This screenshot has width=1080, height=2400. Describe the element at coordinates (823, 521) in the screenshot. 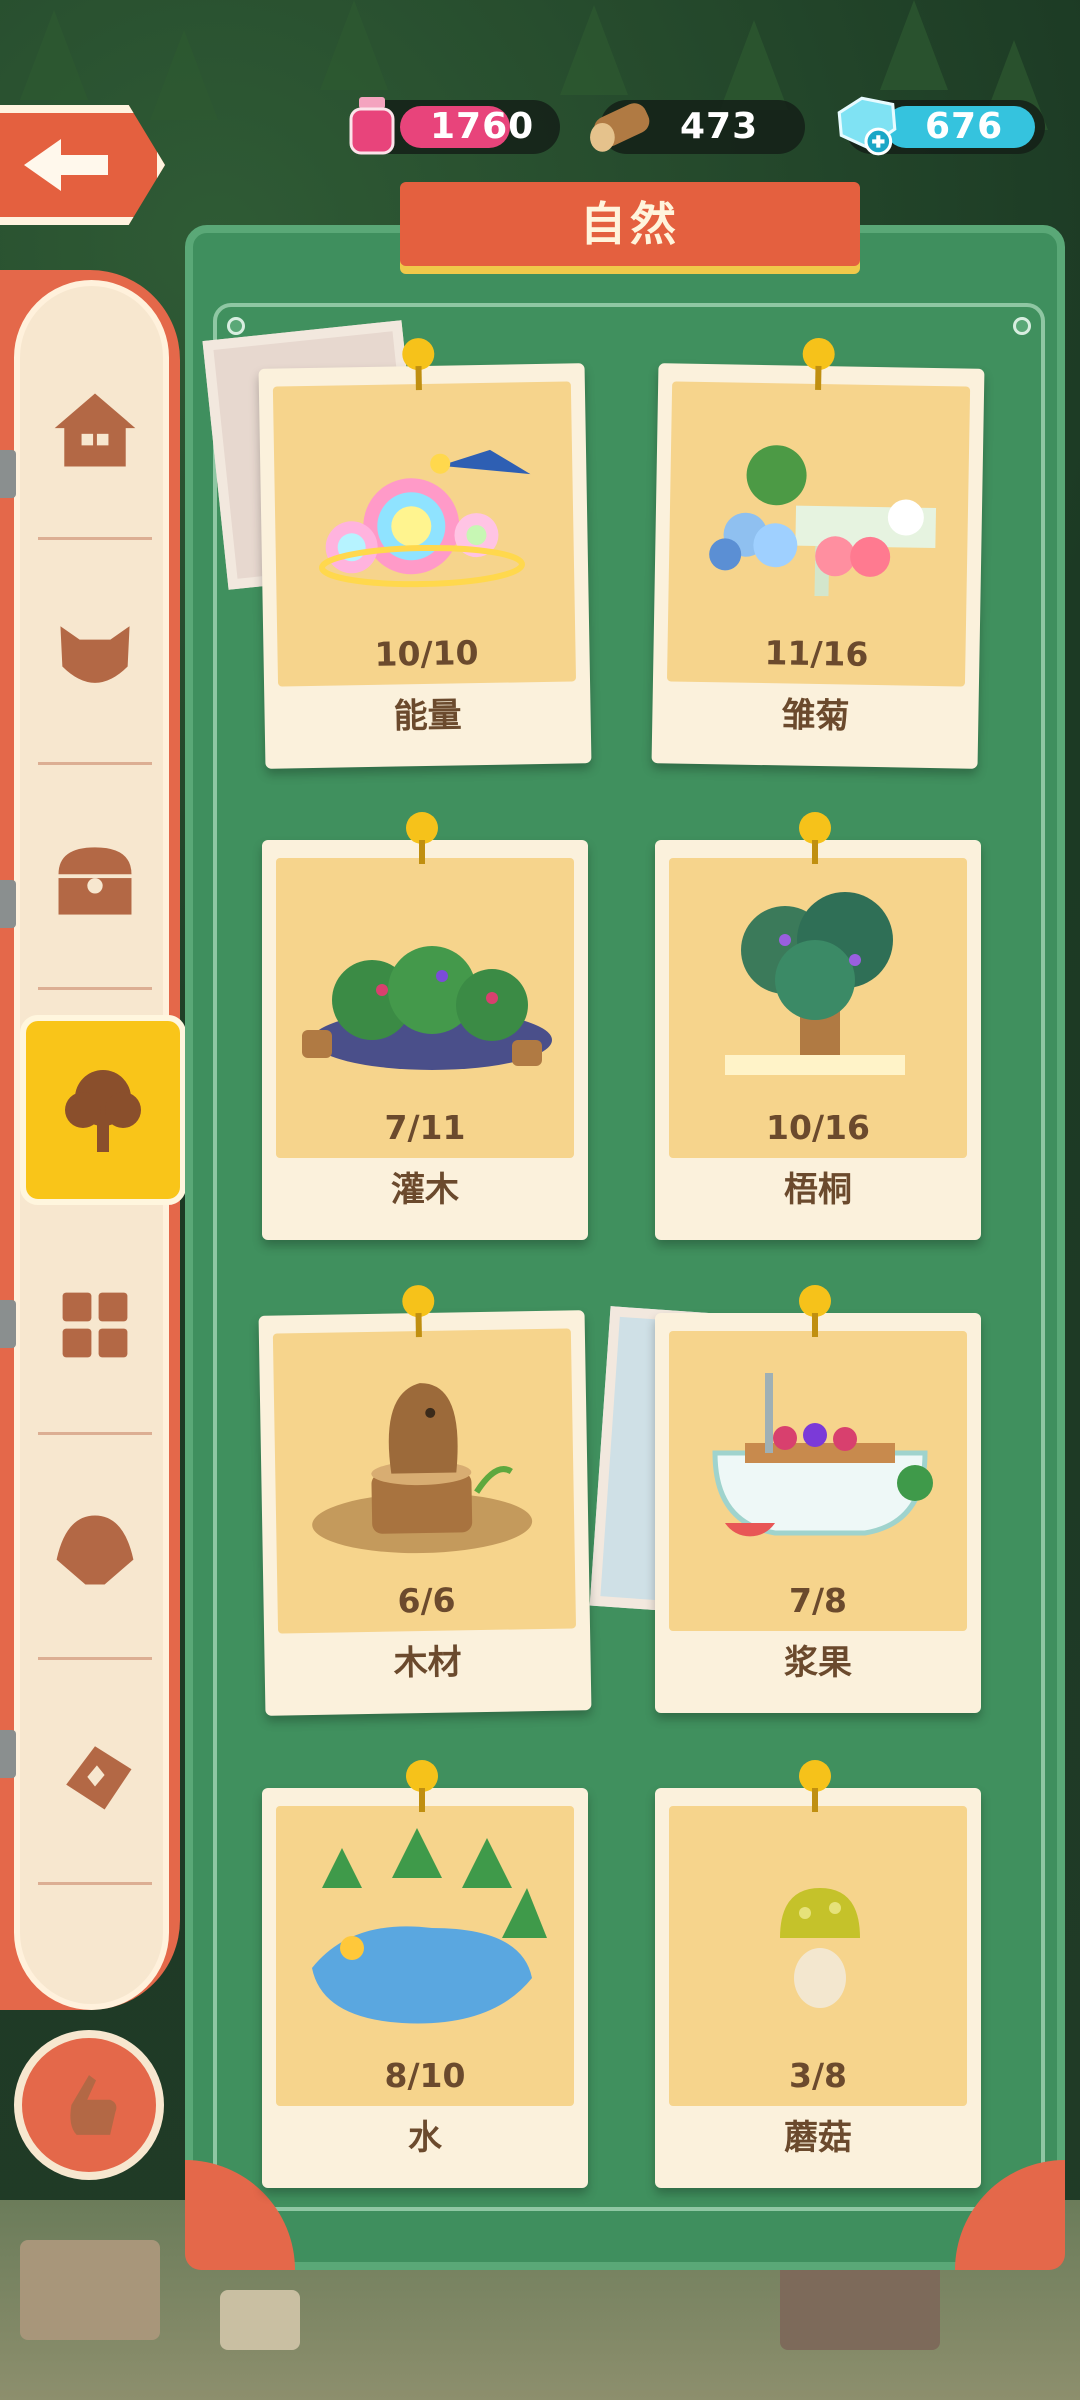

I see `daisy-garden-icon` at that location.